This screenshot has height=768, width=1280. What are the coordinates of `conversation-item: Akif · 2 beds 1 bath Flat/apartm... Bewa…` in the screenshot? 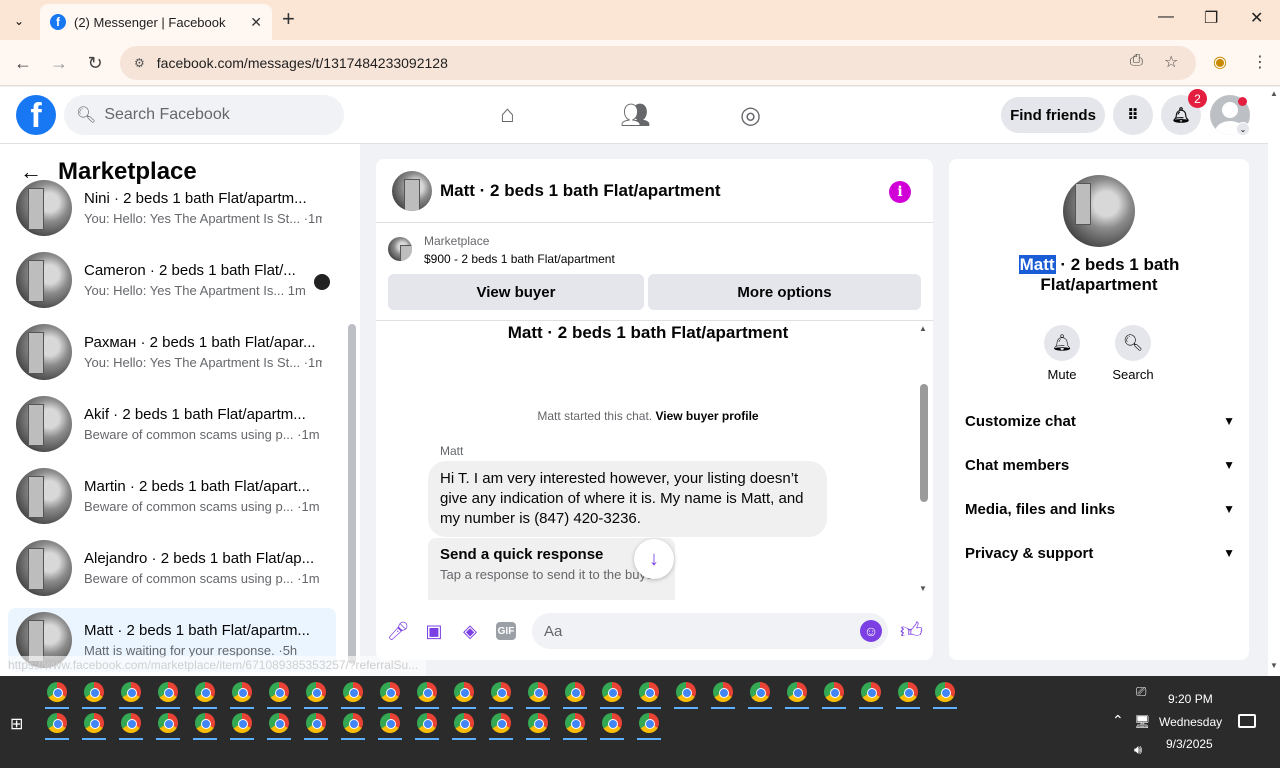 It's located at (172, 424).